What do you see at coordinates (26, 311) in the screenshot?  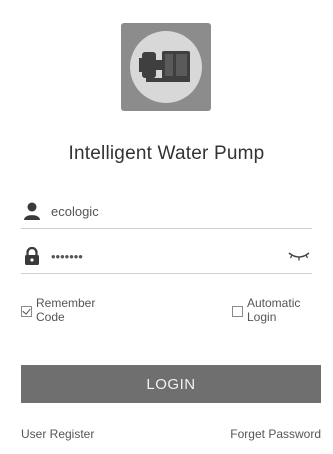 I see `remember-code-checkbox` at bounding box center [26, 311].